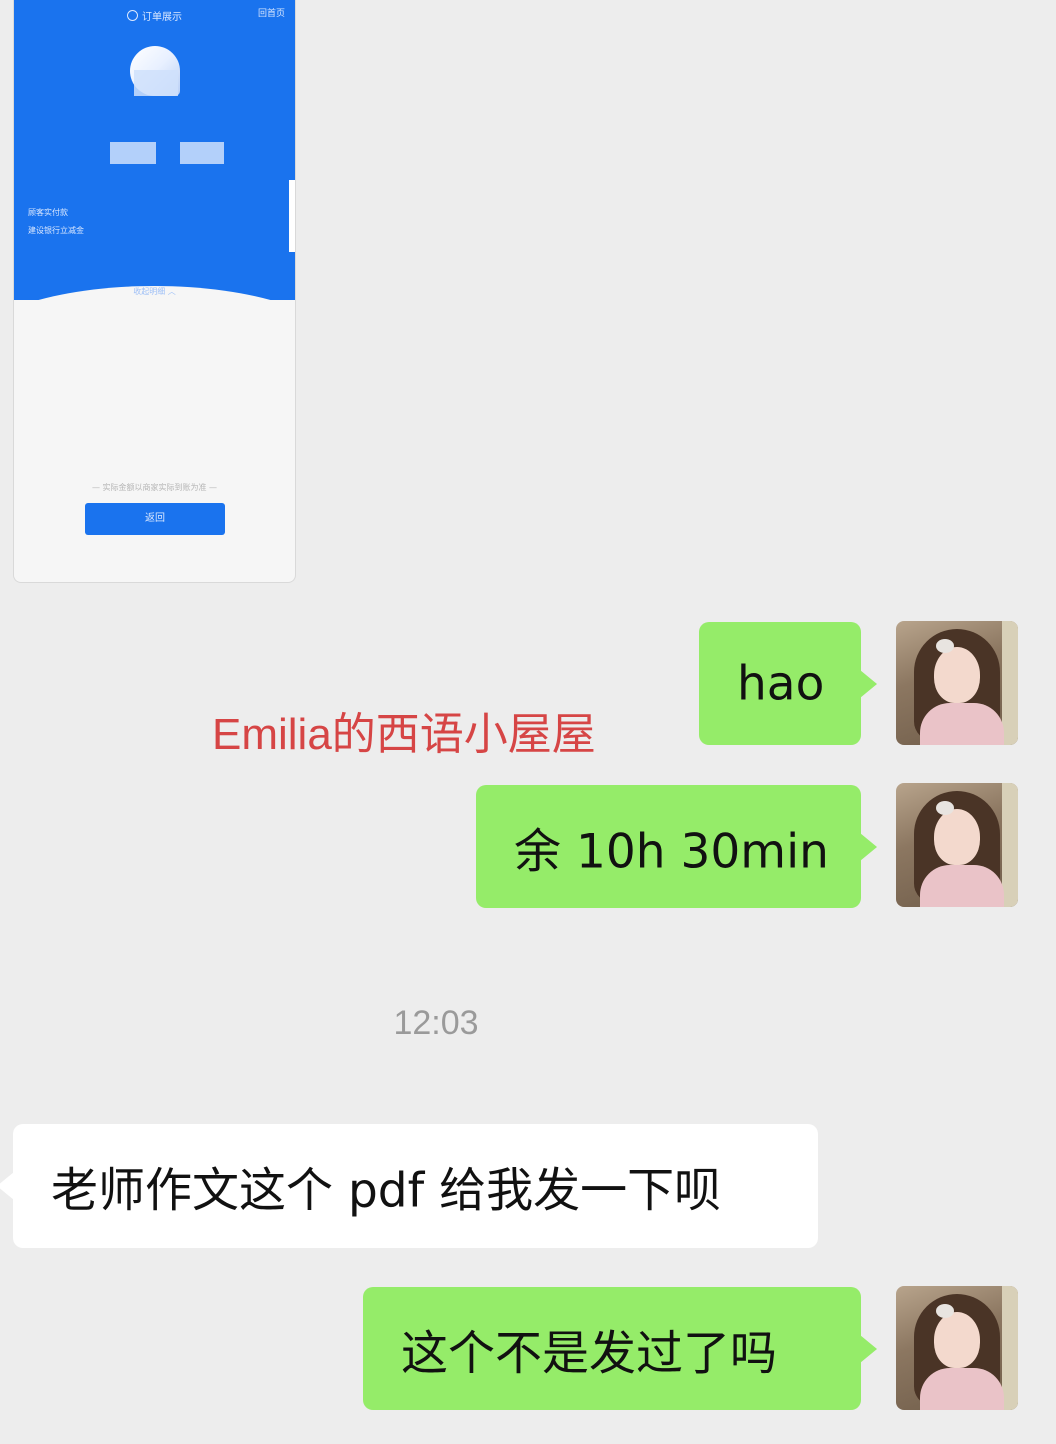 The height and width of the screenshot is (1444, 1056). Describe the element at coordinates (271, 14) in the screenshot. I see `screenshot-home-link: 回首页` at that location.